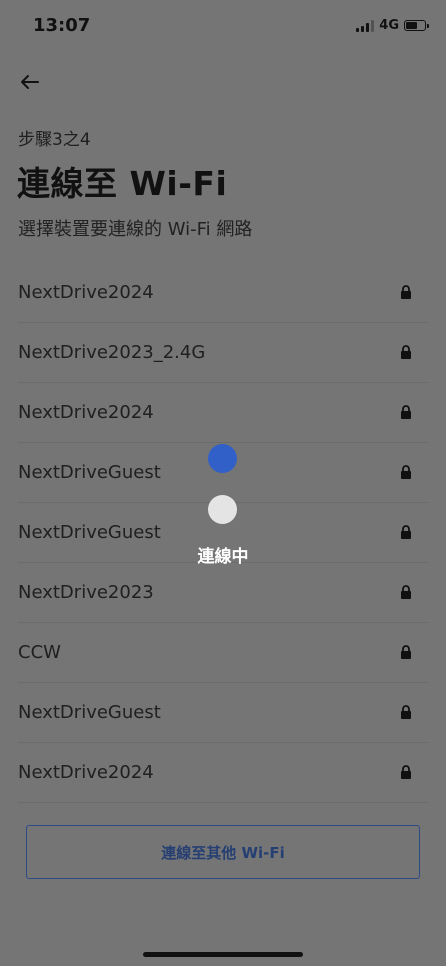 The image size is (446, 966). I want to click on network-type: 4G, so click(389, 25).